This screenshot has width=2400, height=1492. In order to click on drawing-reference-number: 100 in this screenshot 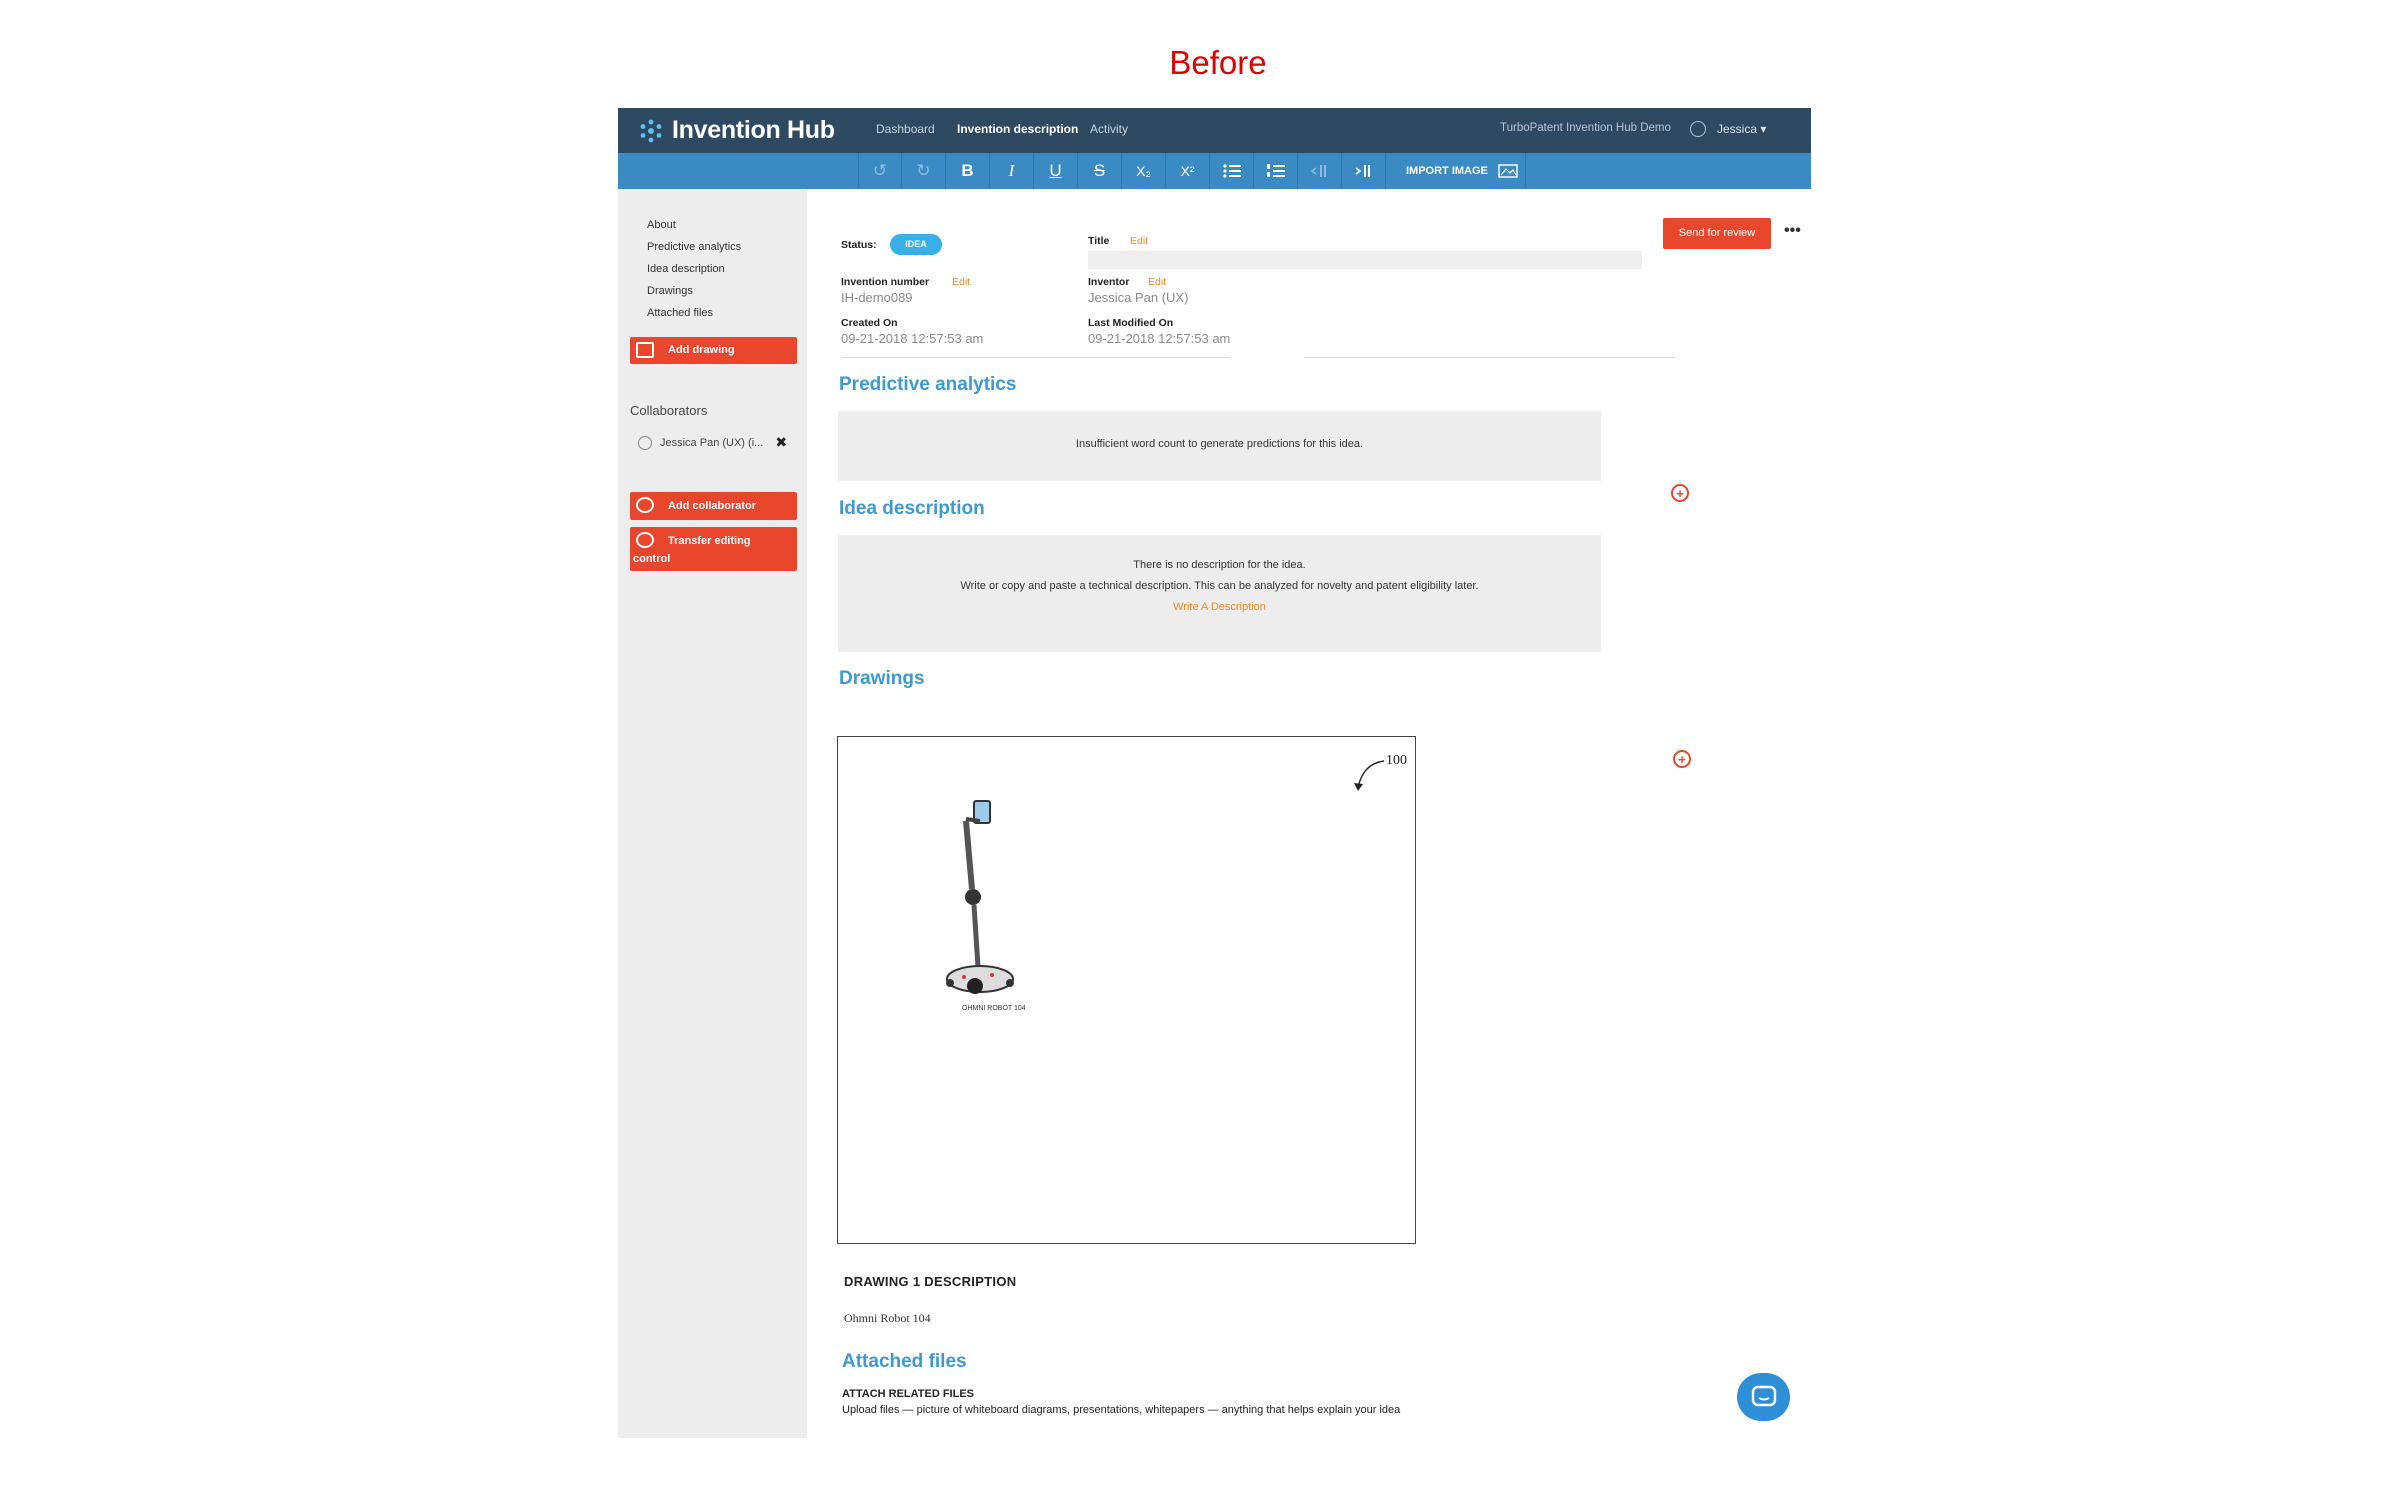, I will do `click(1396, 760)`.